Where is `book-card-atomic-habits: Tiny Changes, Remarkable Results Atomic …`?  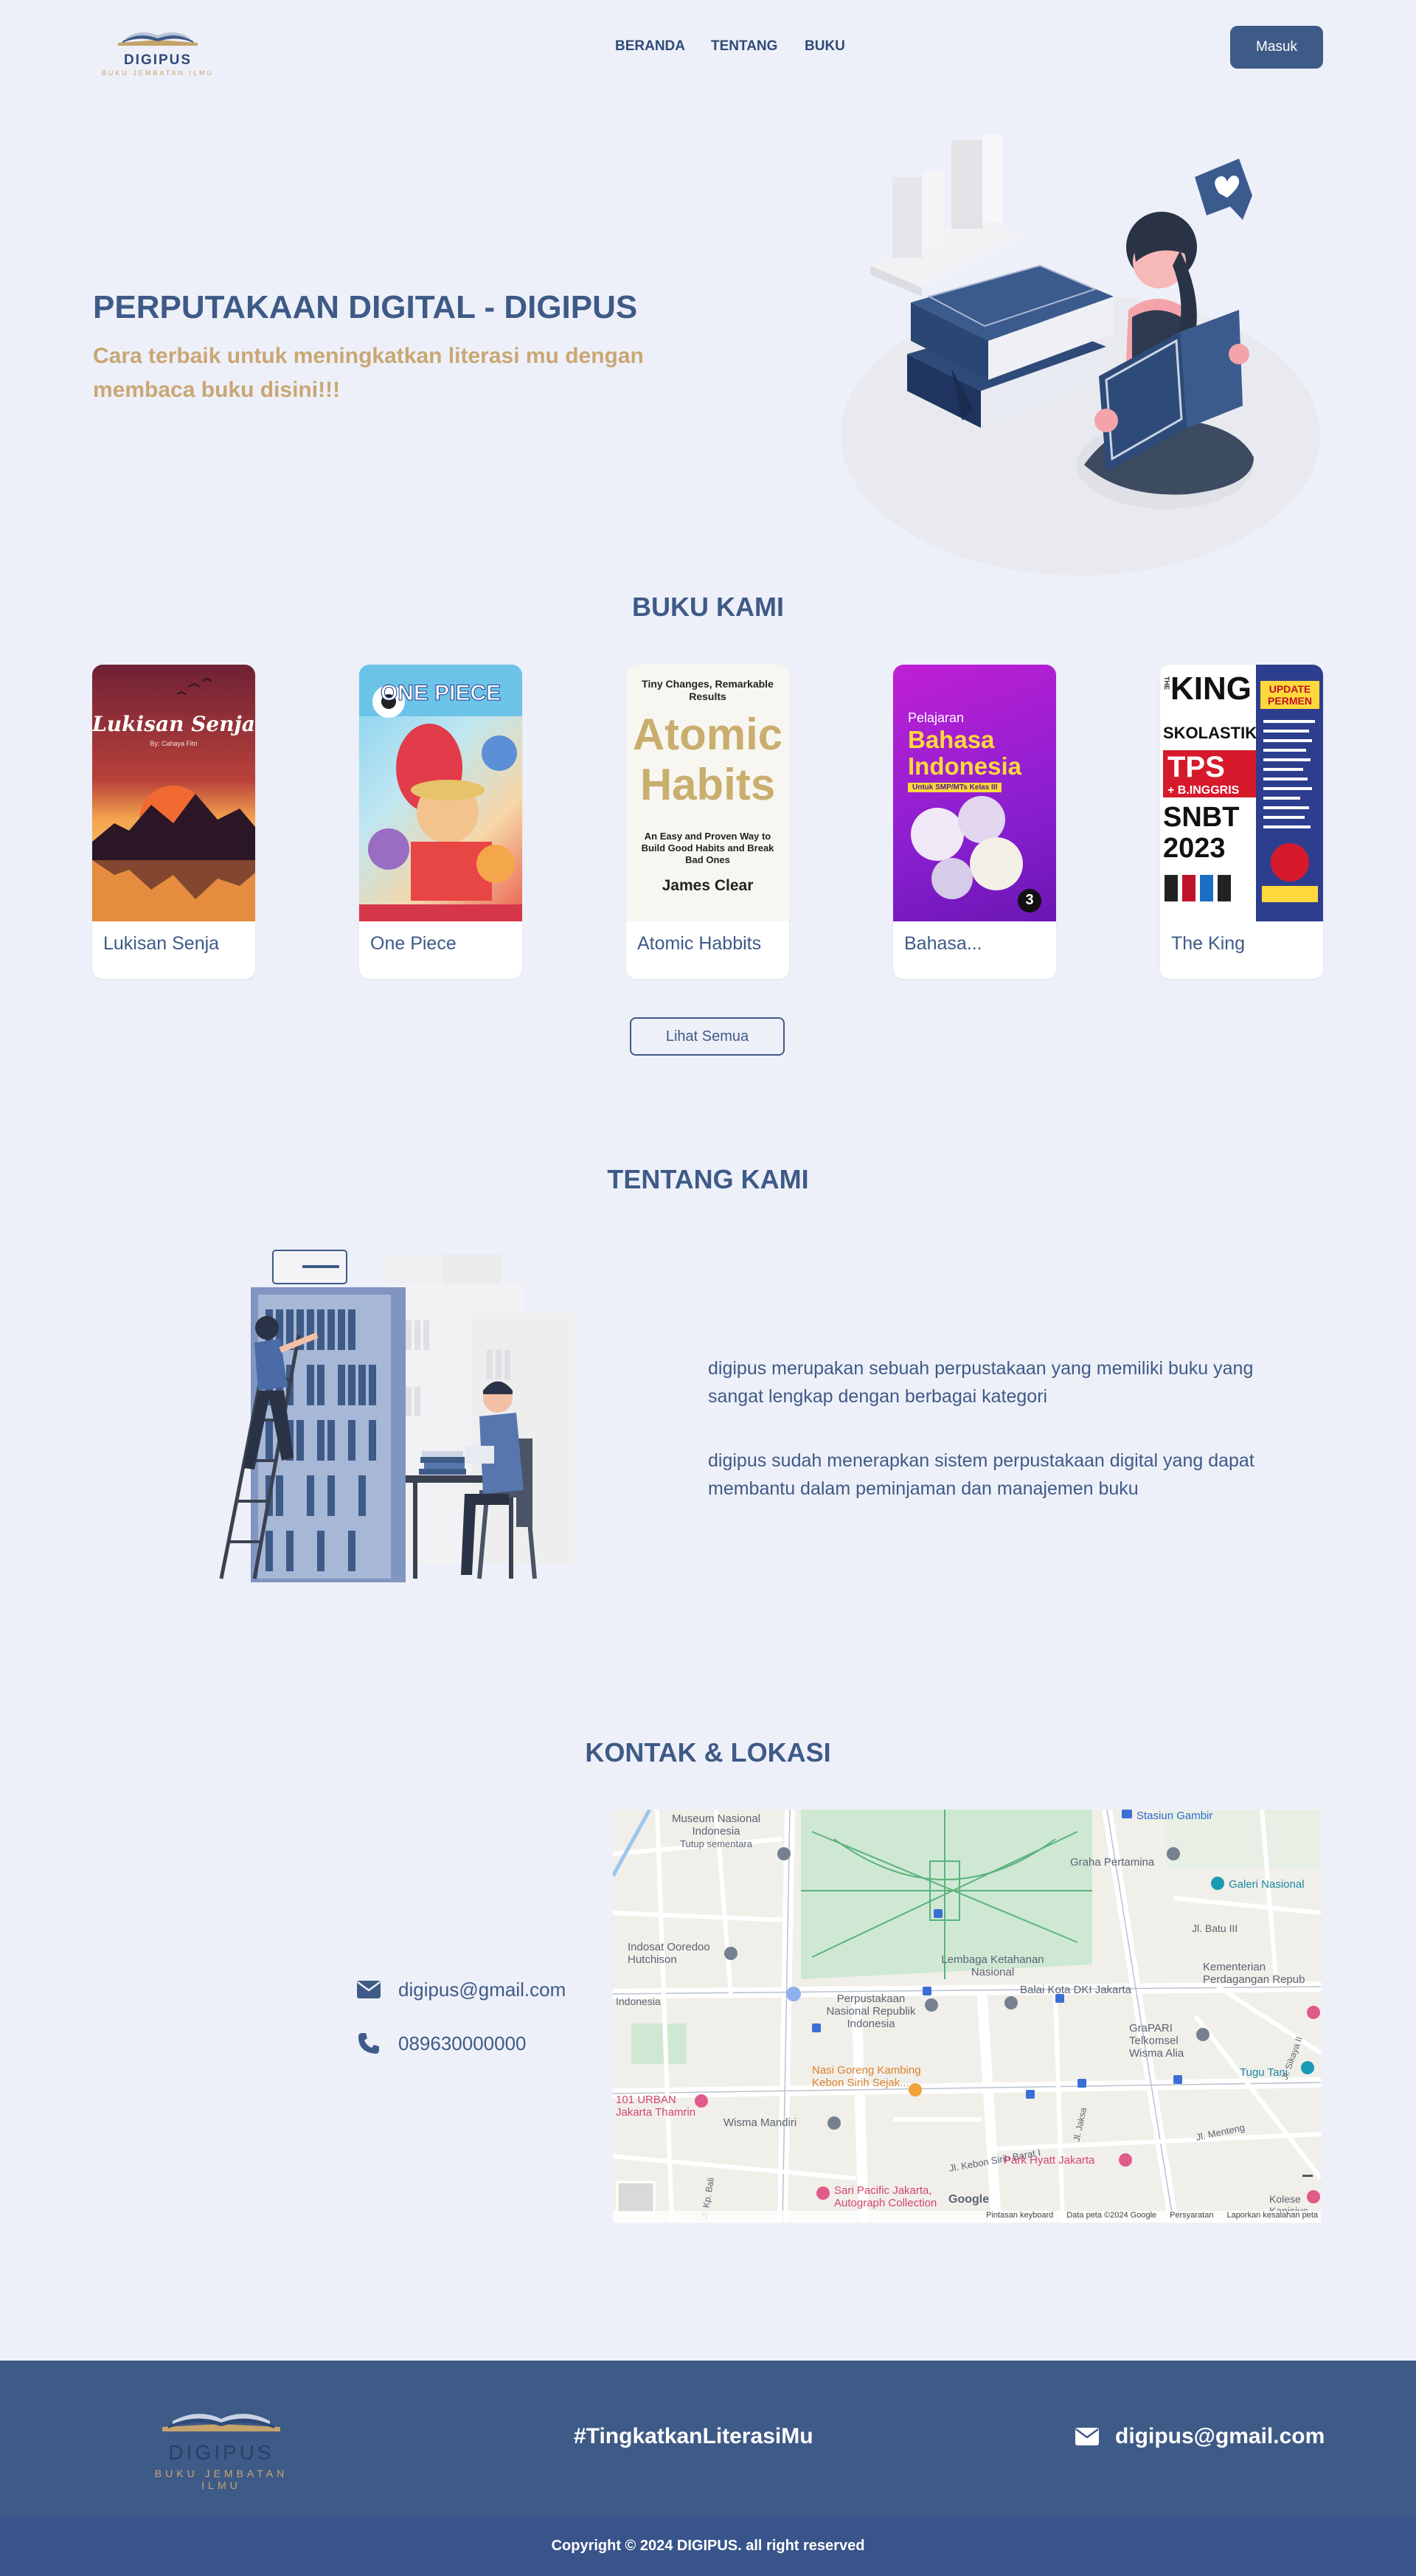
book-card-atomic-habits: Tiny Changes, Remarkable Results Atomic … is located at coordinates (707, 822).